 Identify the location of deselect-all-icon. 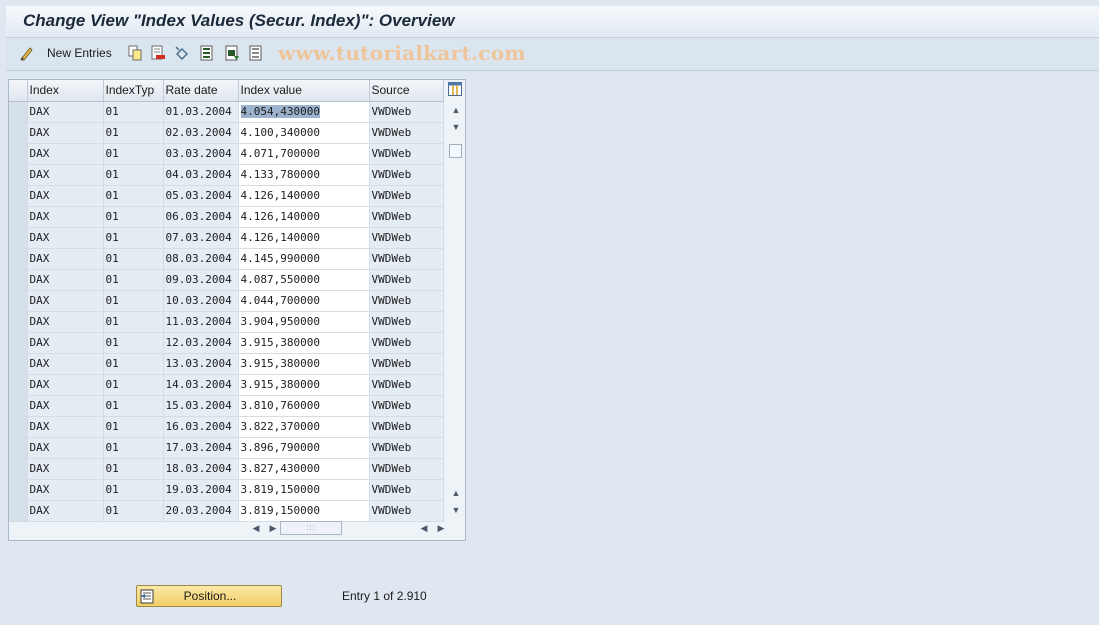
(255, 53).